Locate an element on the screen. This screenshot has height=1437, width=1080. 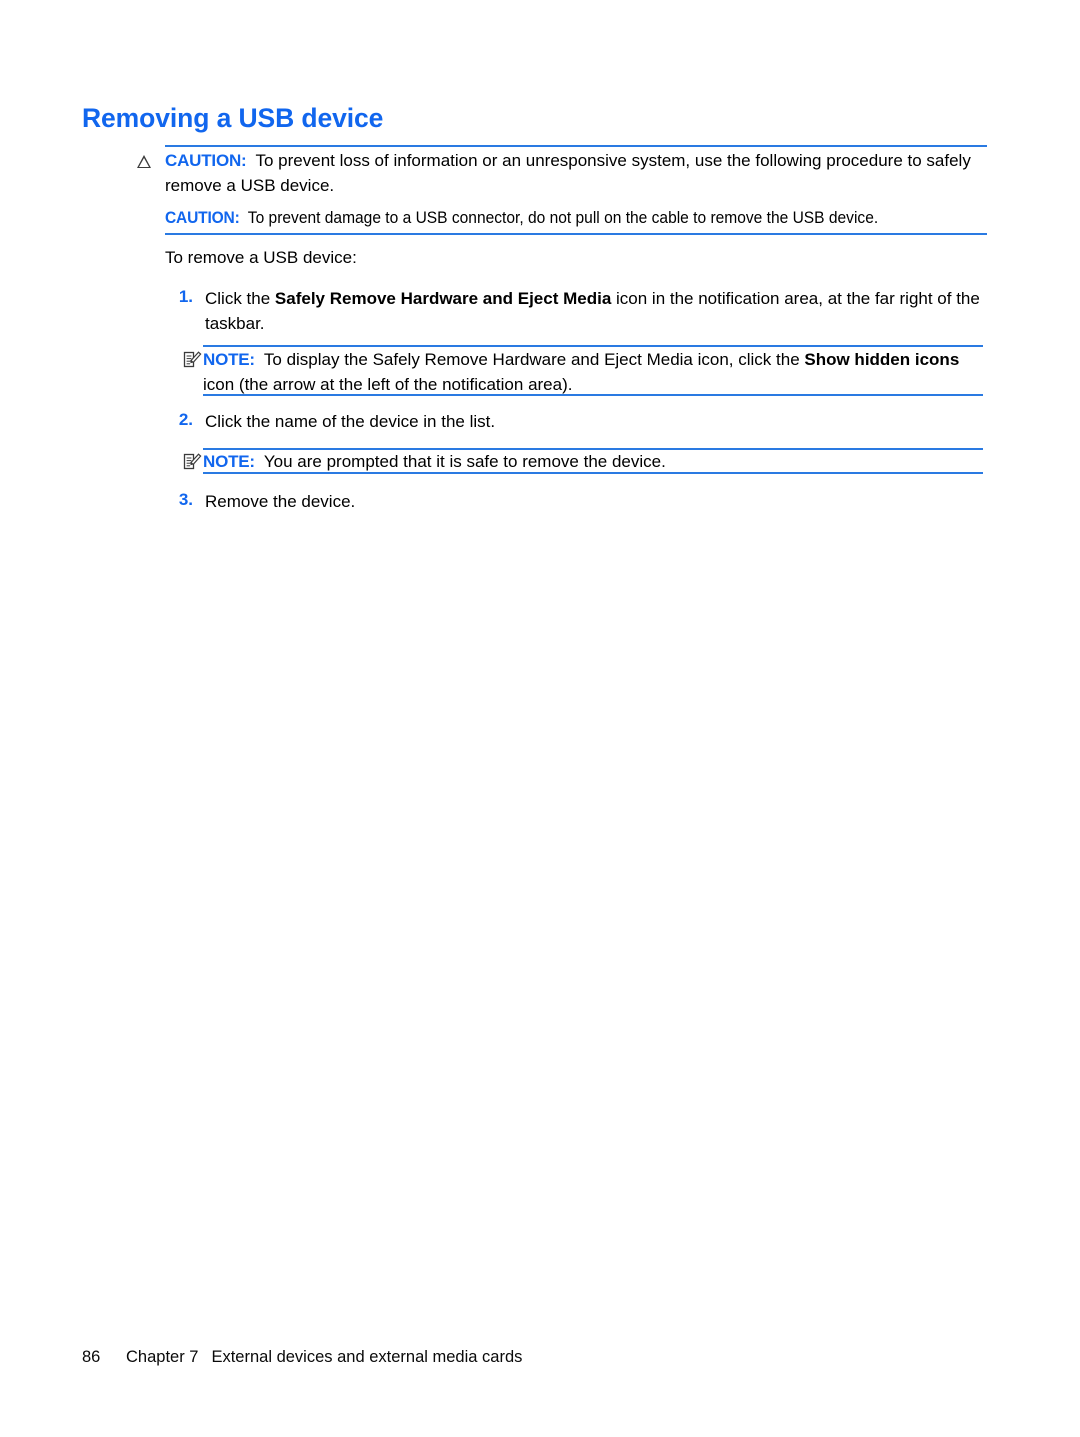
footer-chapter: Chapter 7 is located at coordinates (162, 1357).